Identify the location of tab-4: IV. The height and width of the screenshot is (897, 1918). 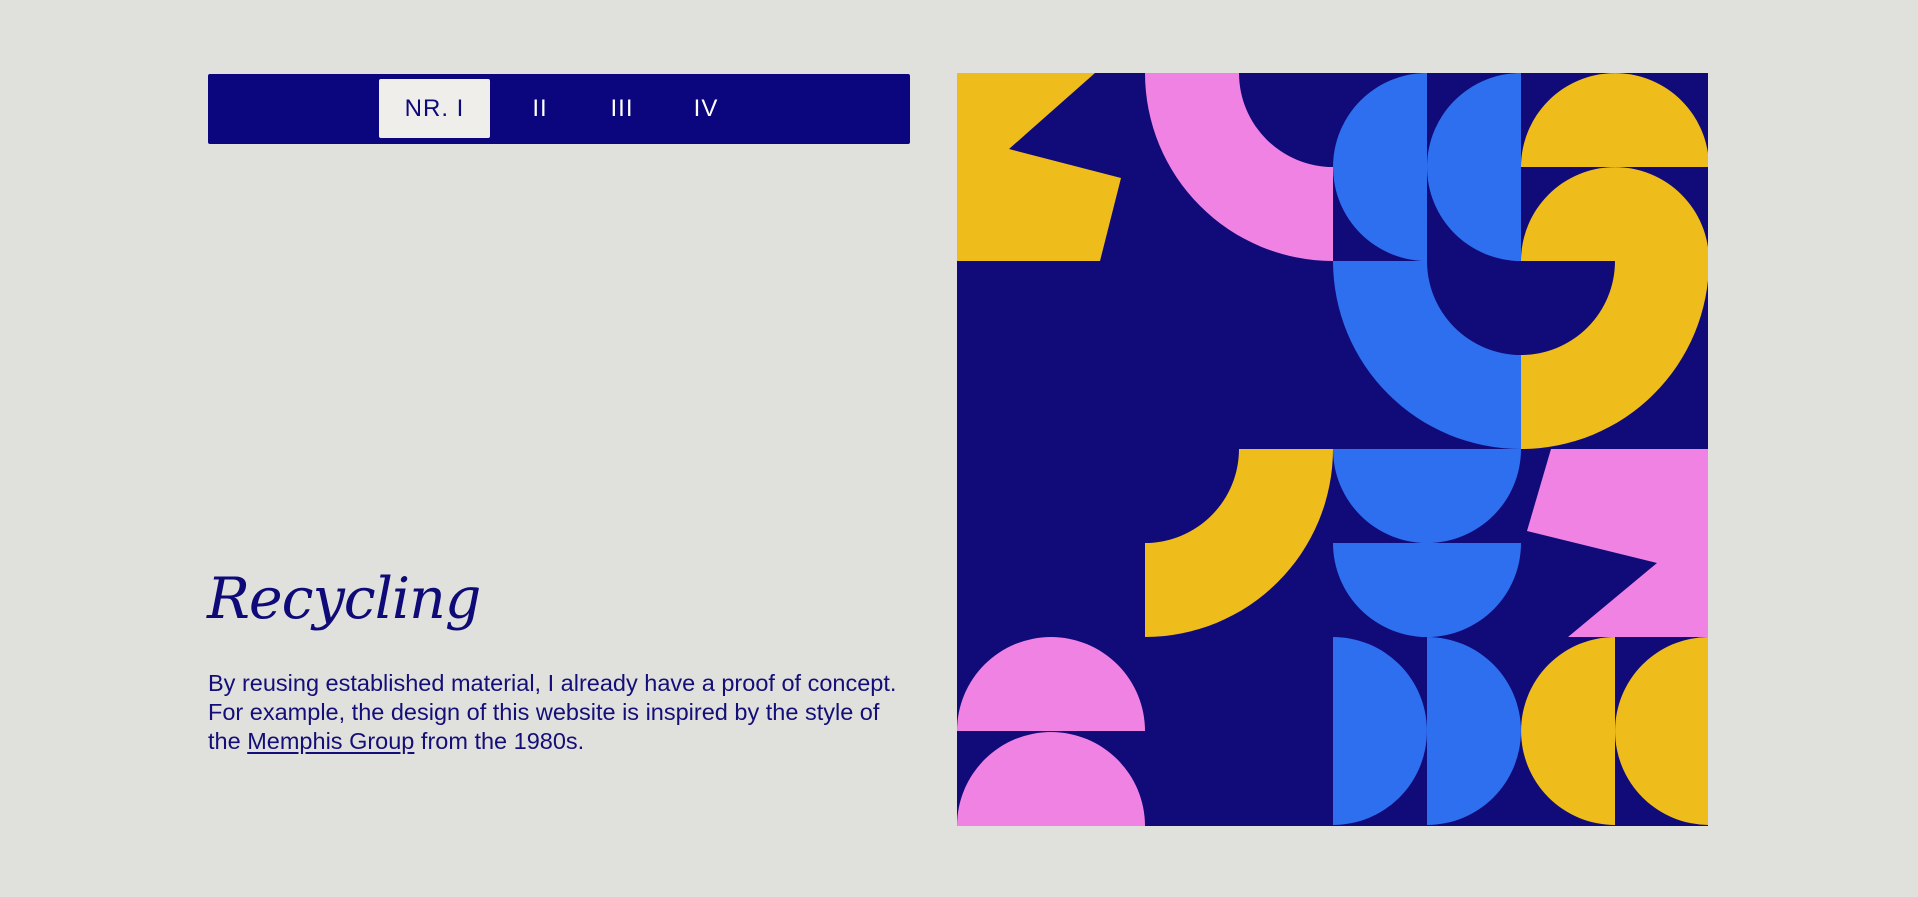
(706, 108).